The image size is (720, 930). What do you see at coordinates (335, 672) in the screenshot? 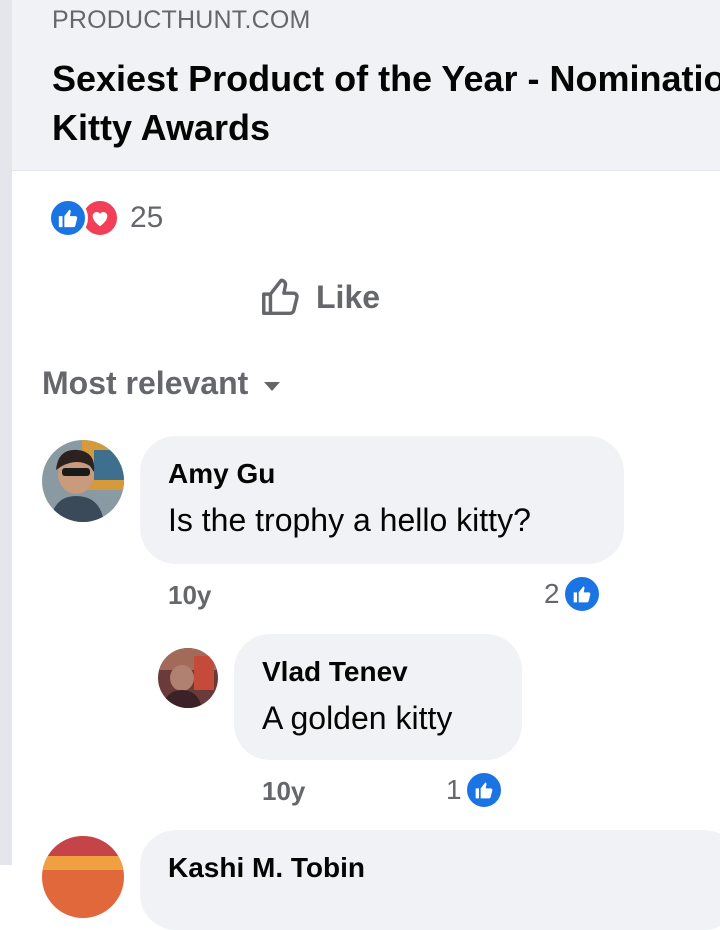
I see `reply-author: Vlad Tenev` at bounding box center [335, 672].